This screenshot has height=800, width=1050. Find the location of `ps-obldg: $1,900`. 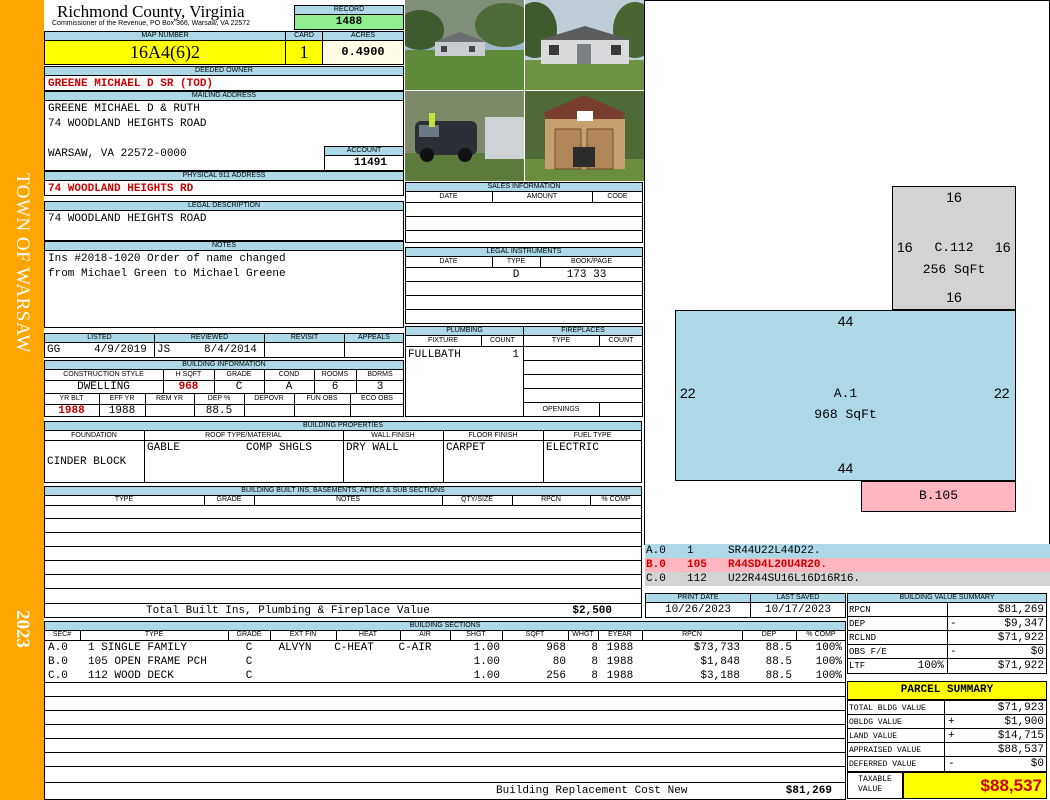

ps-obldg: $1,900 is located at coordinates (1024, 722).